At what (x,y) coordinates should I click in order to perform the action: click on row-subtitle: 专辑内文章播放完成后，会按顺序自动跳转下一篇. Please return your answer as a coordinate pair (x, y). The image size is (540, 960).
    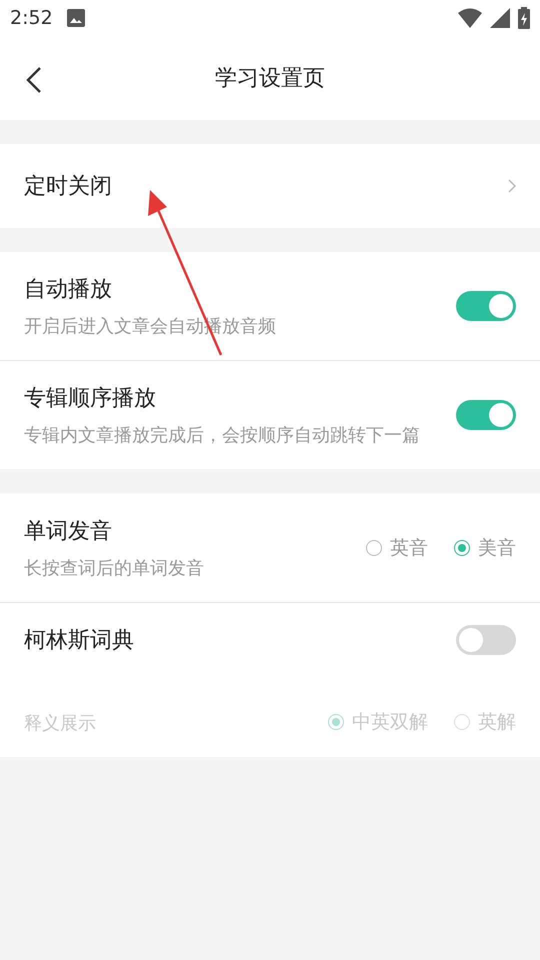
    Looking at the image, I should click on (222, 435).